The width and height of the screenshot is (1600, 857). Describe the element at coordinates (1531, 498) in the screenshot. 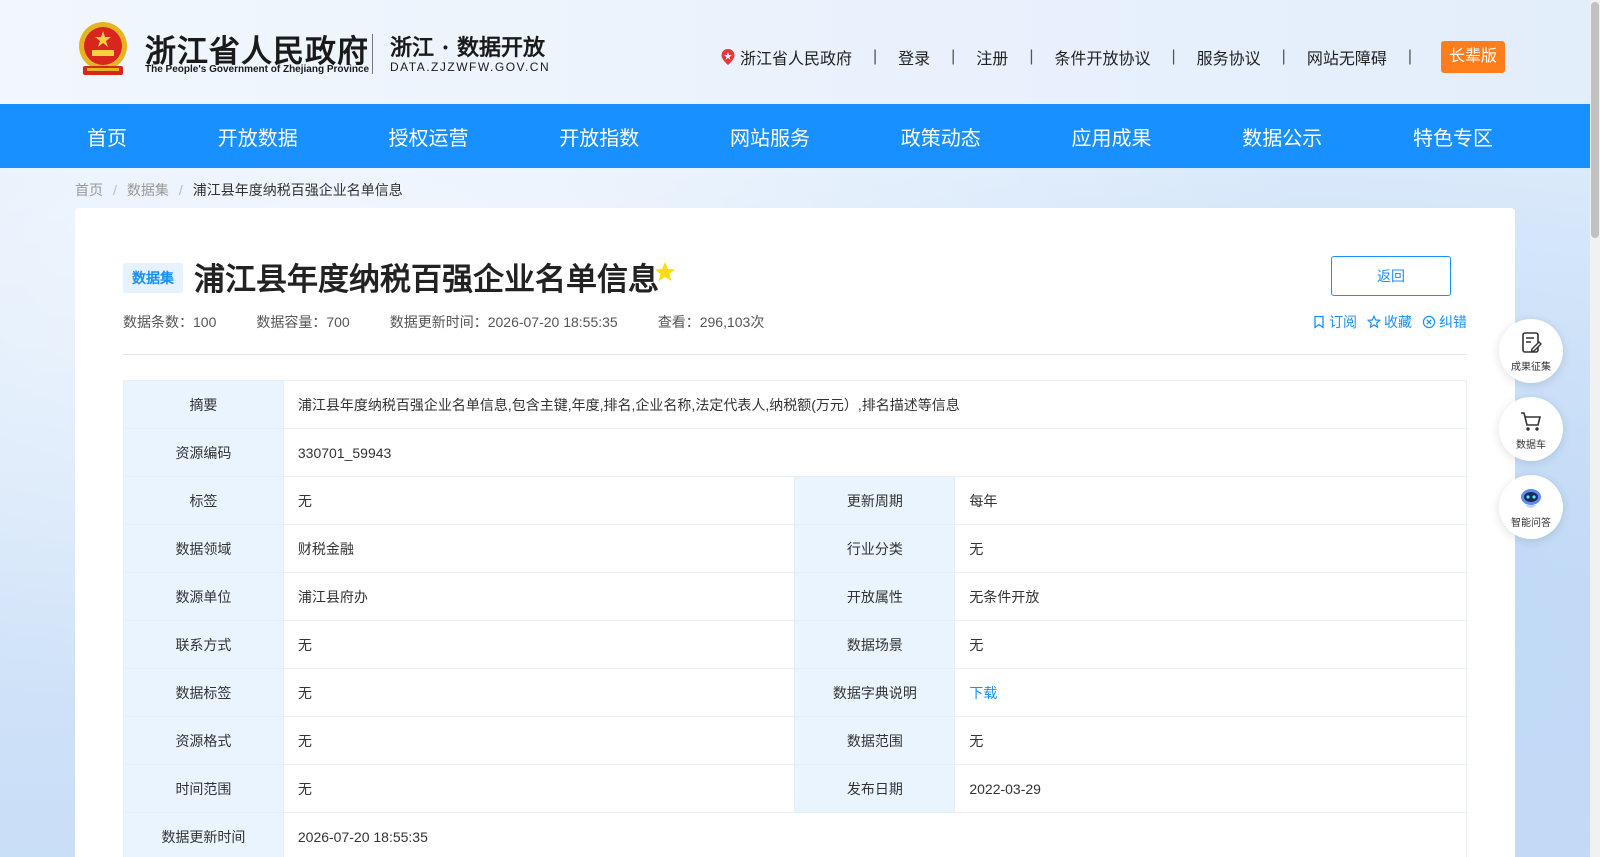

I see `robot-icon` at that location.